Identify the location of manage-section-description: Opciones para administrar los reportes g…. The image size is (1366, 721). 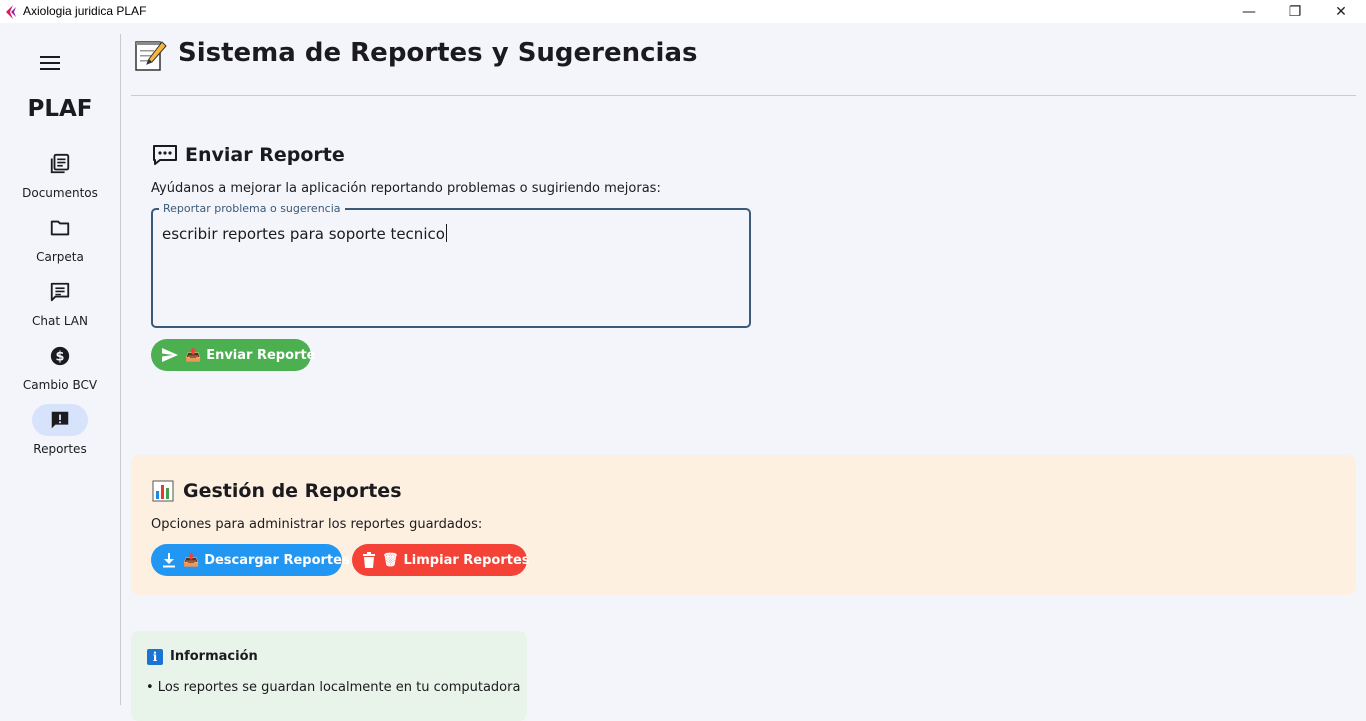
(317, 524).